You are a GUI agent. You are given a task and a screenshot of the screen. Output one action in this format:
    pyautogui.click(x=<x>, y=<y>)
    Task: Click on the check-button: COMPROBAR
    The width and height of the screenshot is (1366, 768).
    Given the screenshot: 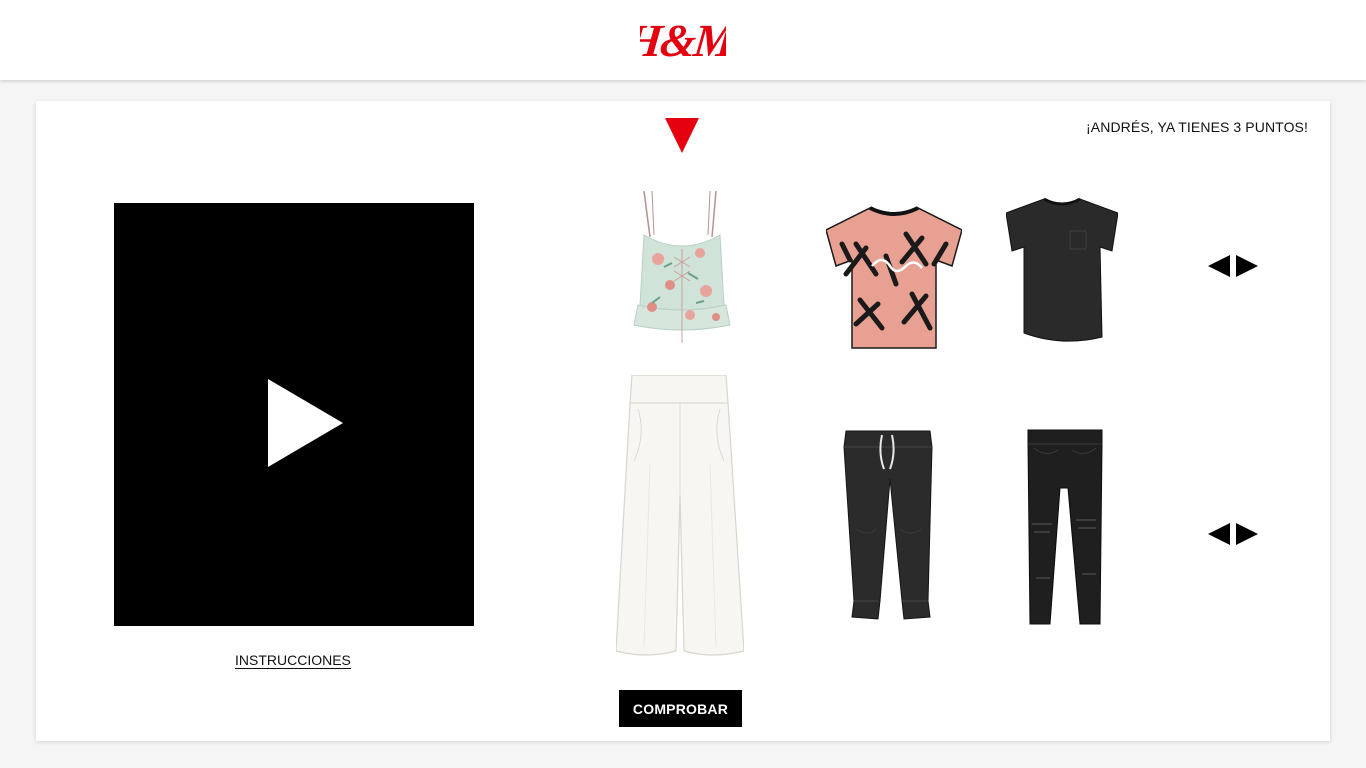 What is the action you would take?
    pyautogui.click(x=680, y=708)
    